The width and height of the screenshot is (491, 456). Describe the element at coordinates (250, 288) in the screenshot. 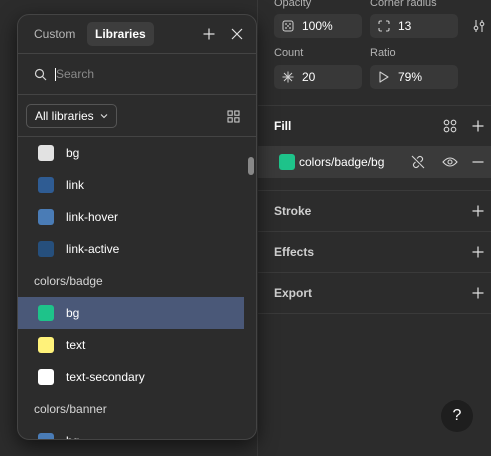

I see `scrollbar` at that location.